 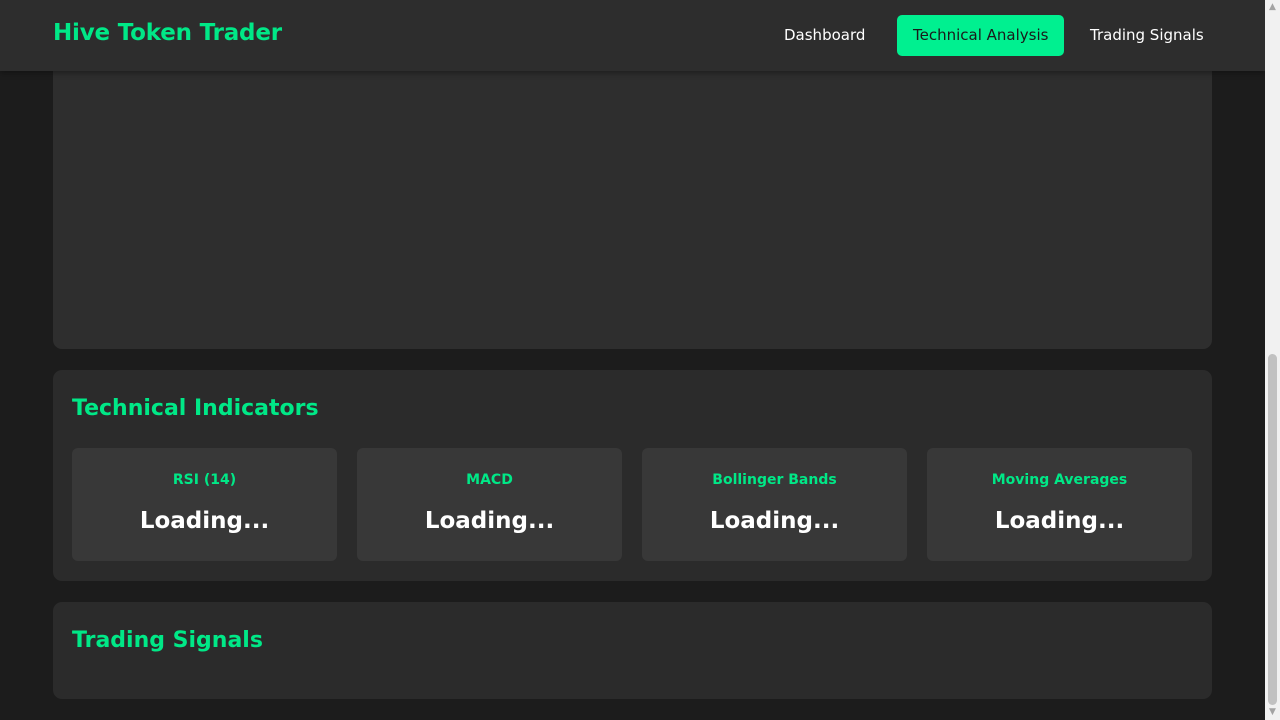 I want to click on trading-signals-panel: Trading Signals, so click(x=632, y=650).